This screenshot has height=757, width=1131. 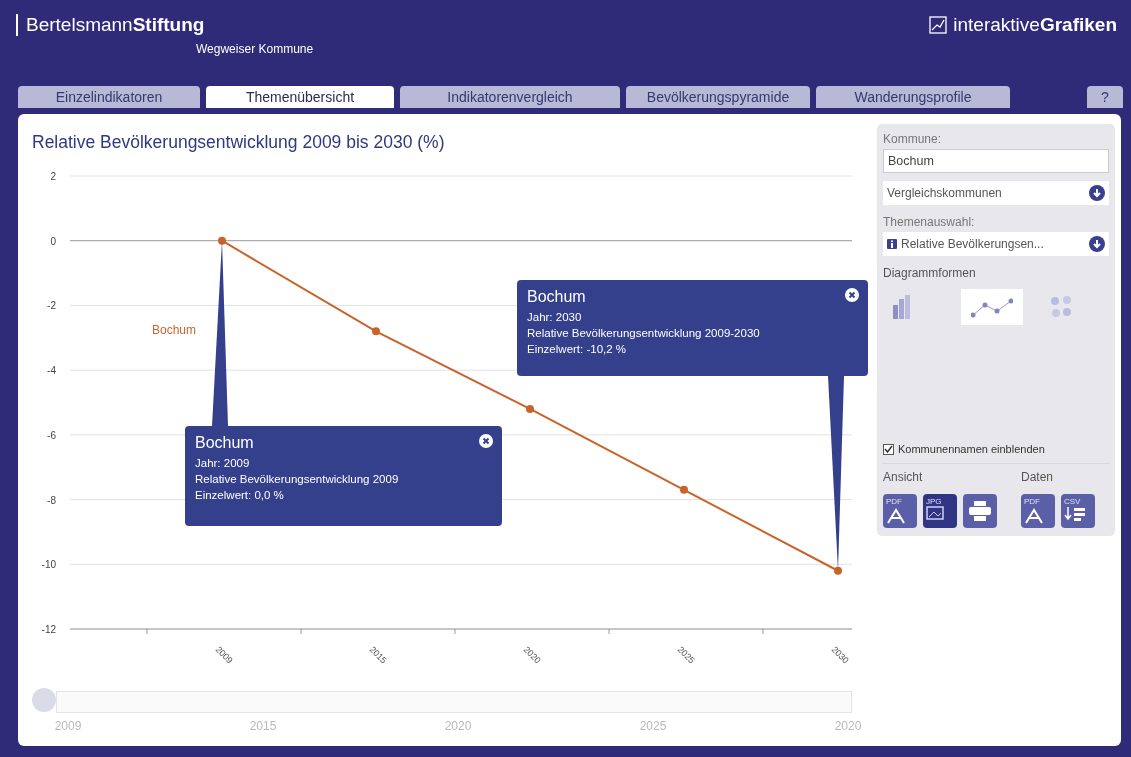 I want to click on help-tab: ?, so click(x=1105, y=97).